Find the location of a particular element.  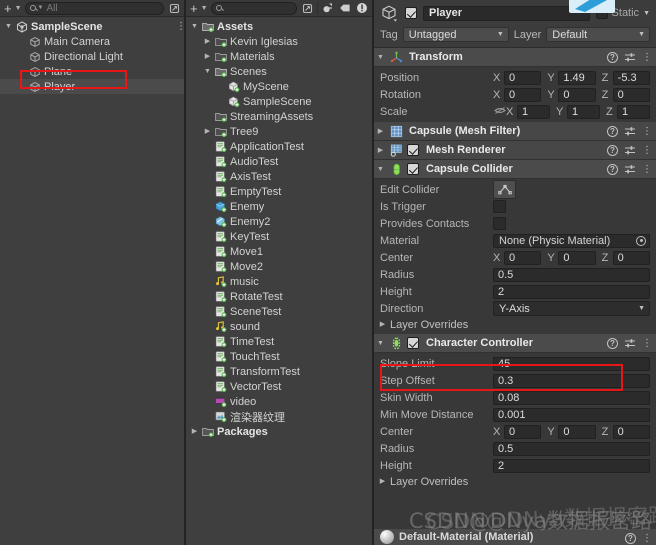

scale-link-icon is located at coordinates (499, 112).